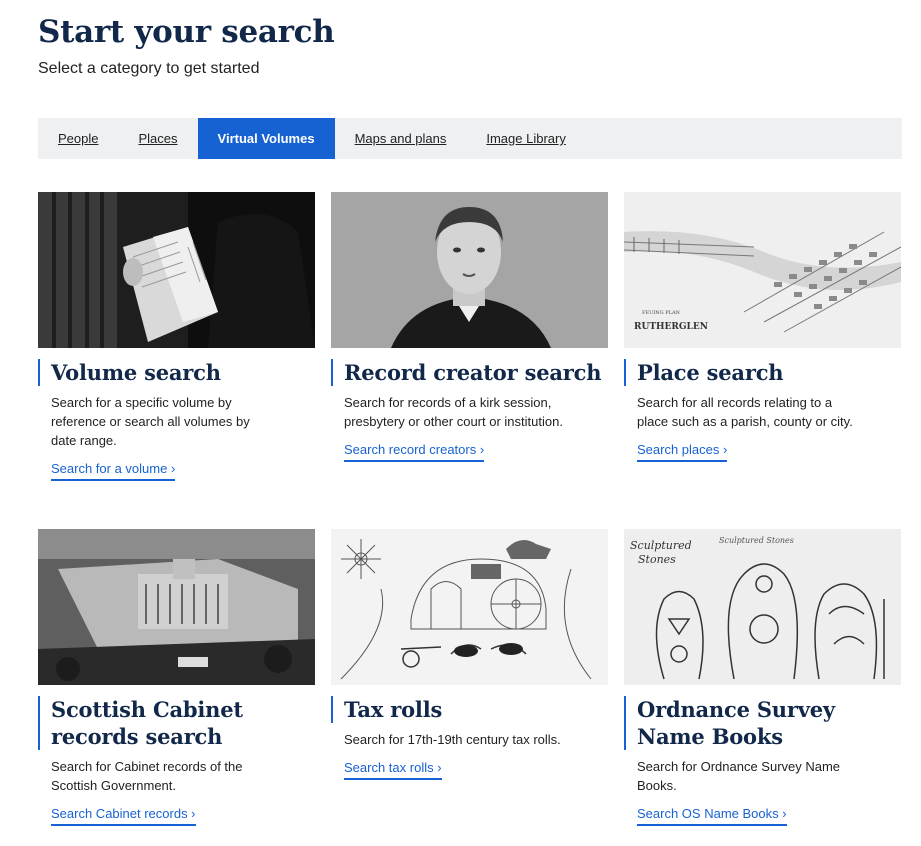  What do you see at coordinates (113, 471) in the screenshot?
I see `search-volume-link: Search for a volume ›` at bounding box center [113, 471].